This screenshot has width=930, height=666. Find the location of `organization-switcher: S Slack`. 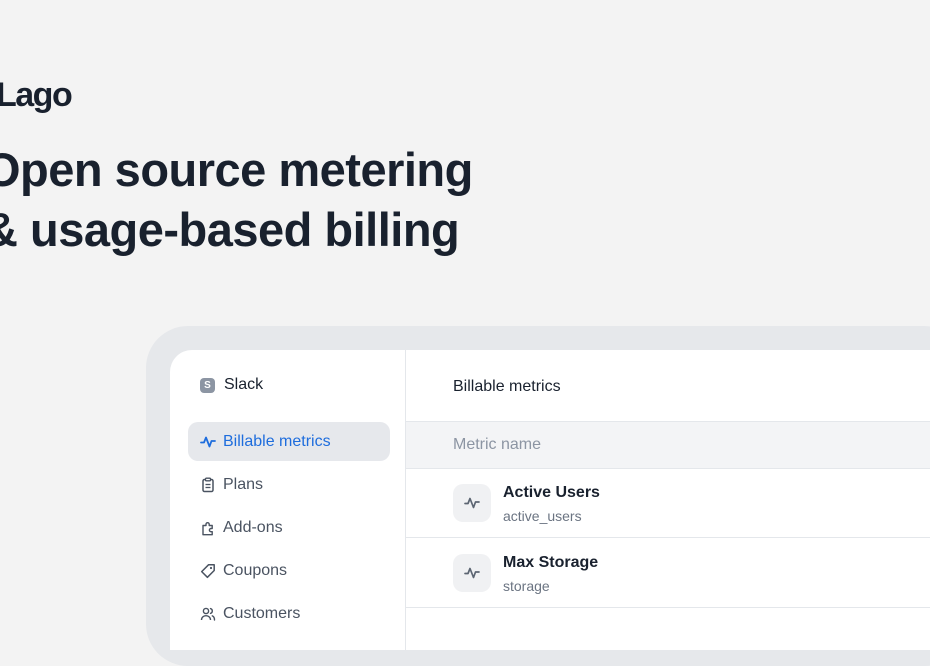

organization-switcher: S Slack is located at coordinates (231, 385).